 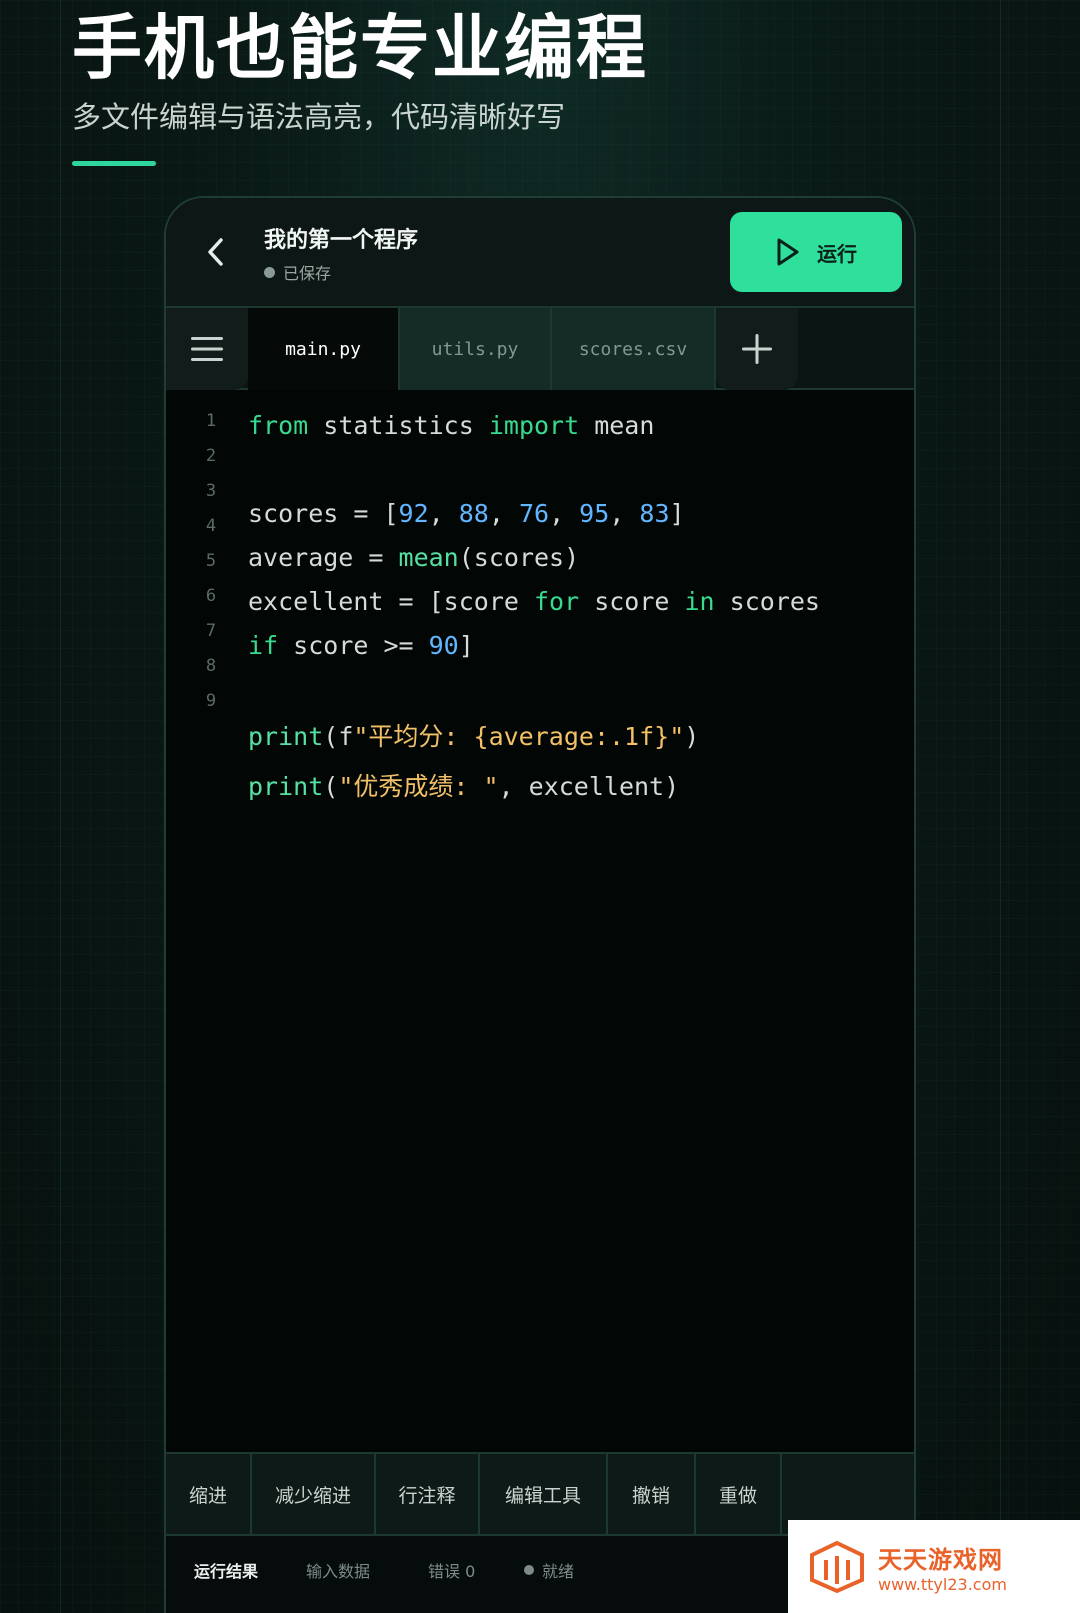 What do you see at coordinates (519, 736) in the screenshot?
I see `code-string: "平均分: {average:.1f}"` at bounding box center [519, 736].